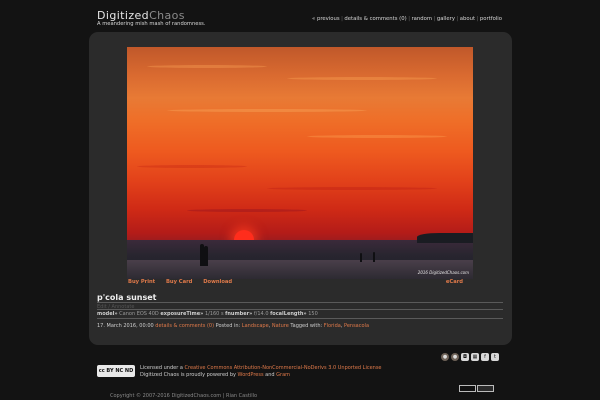 The image size is (600, 400). What do you see at coordinates (421, 19) in the screenshot?
I see `nav-random-link: random` at bounding box center [421, 19].